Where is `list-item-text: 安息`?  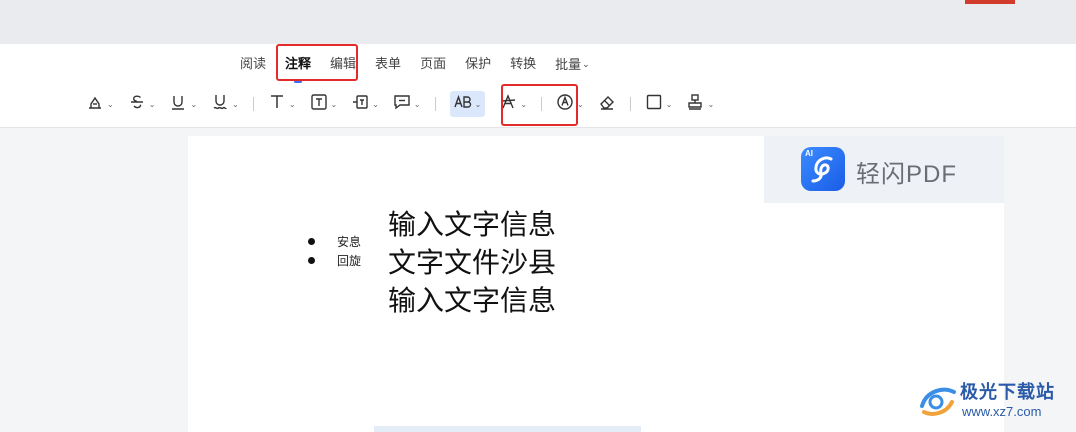 list-item-text: 安息 is located at coordinates (349, 242).